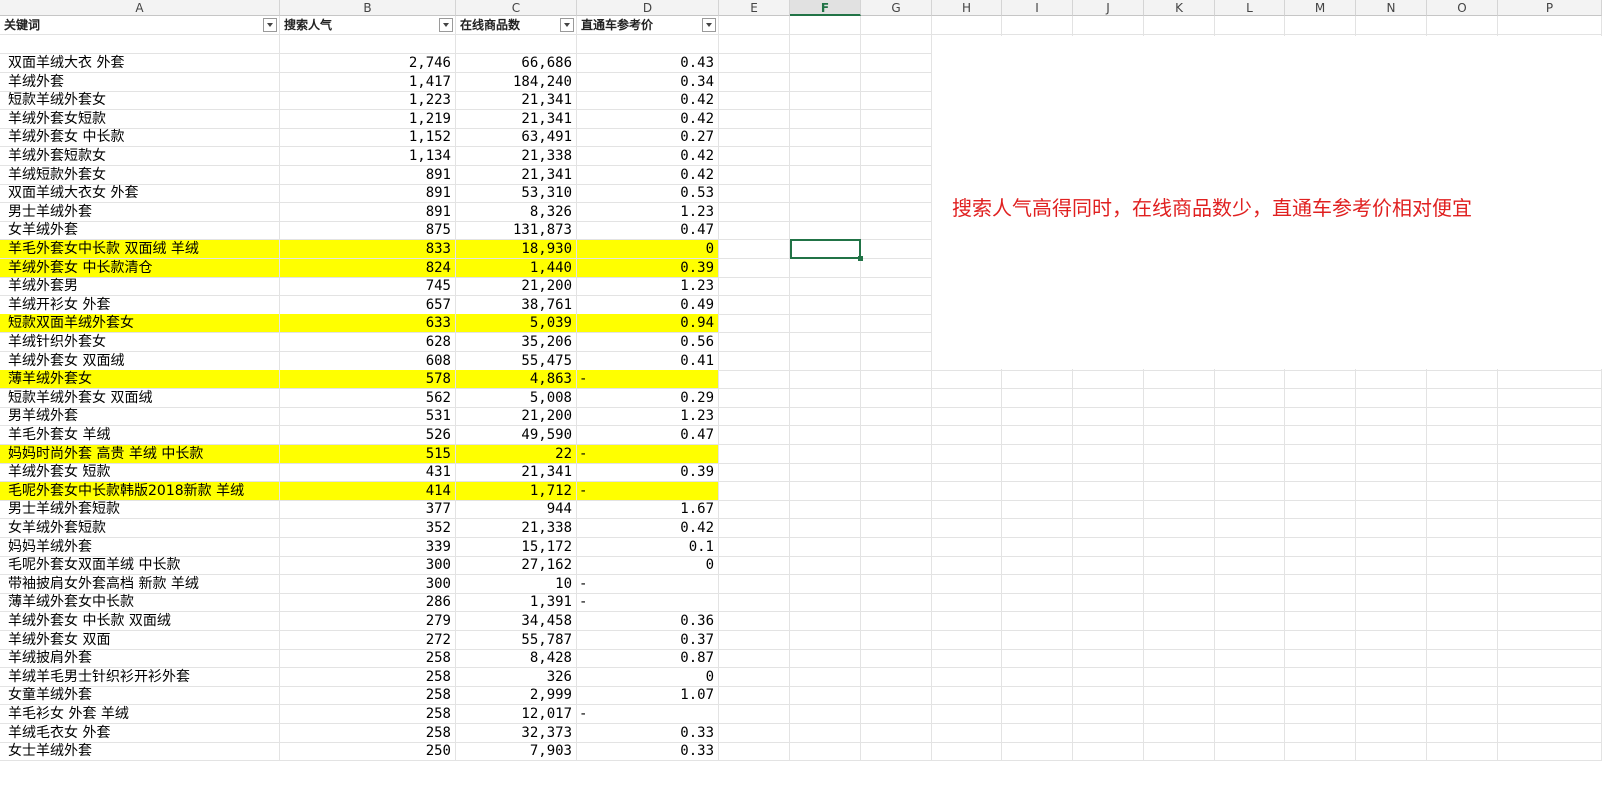 The height and width of the screenshot is (785, 1602). Describe the element at coordinates (140, 696) in the screenshot. I see `keyword-cell: 女童羊绒外套` at that location.